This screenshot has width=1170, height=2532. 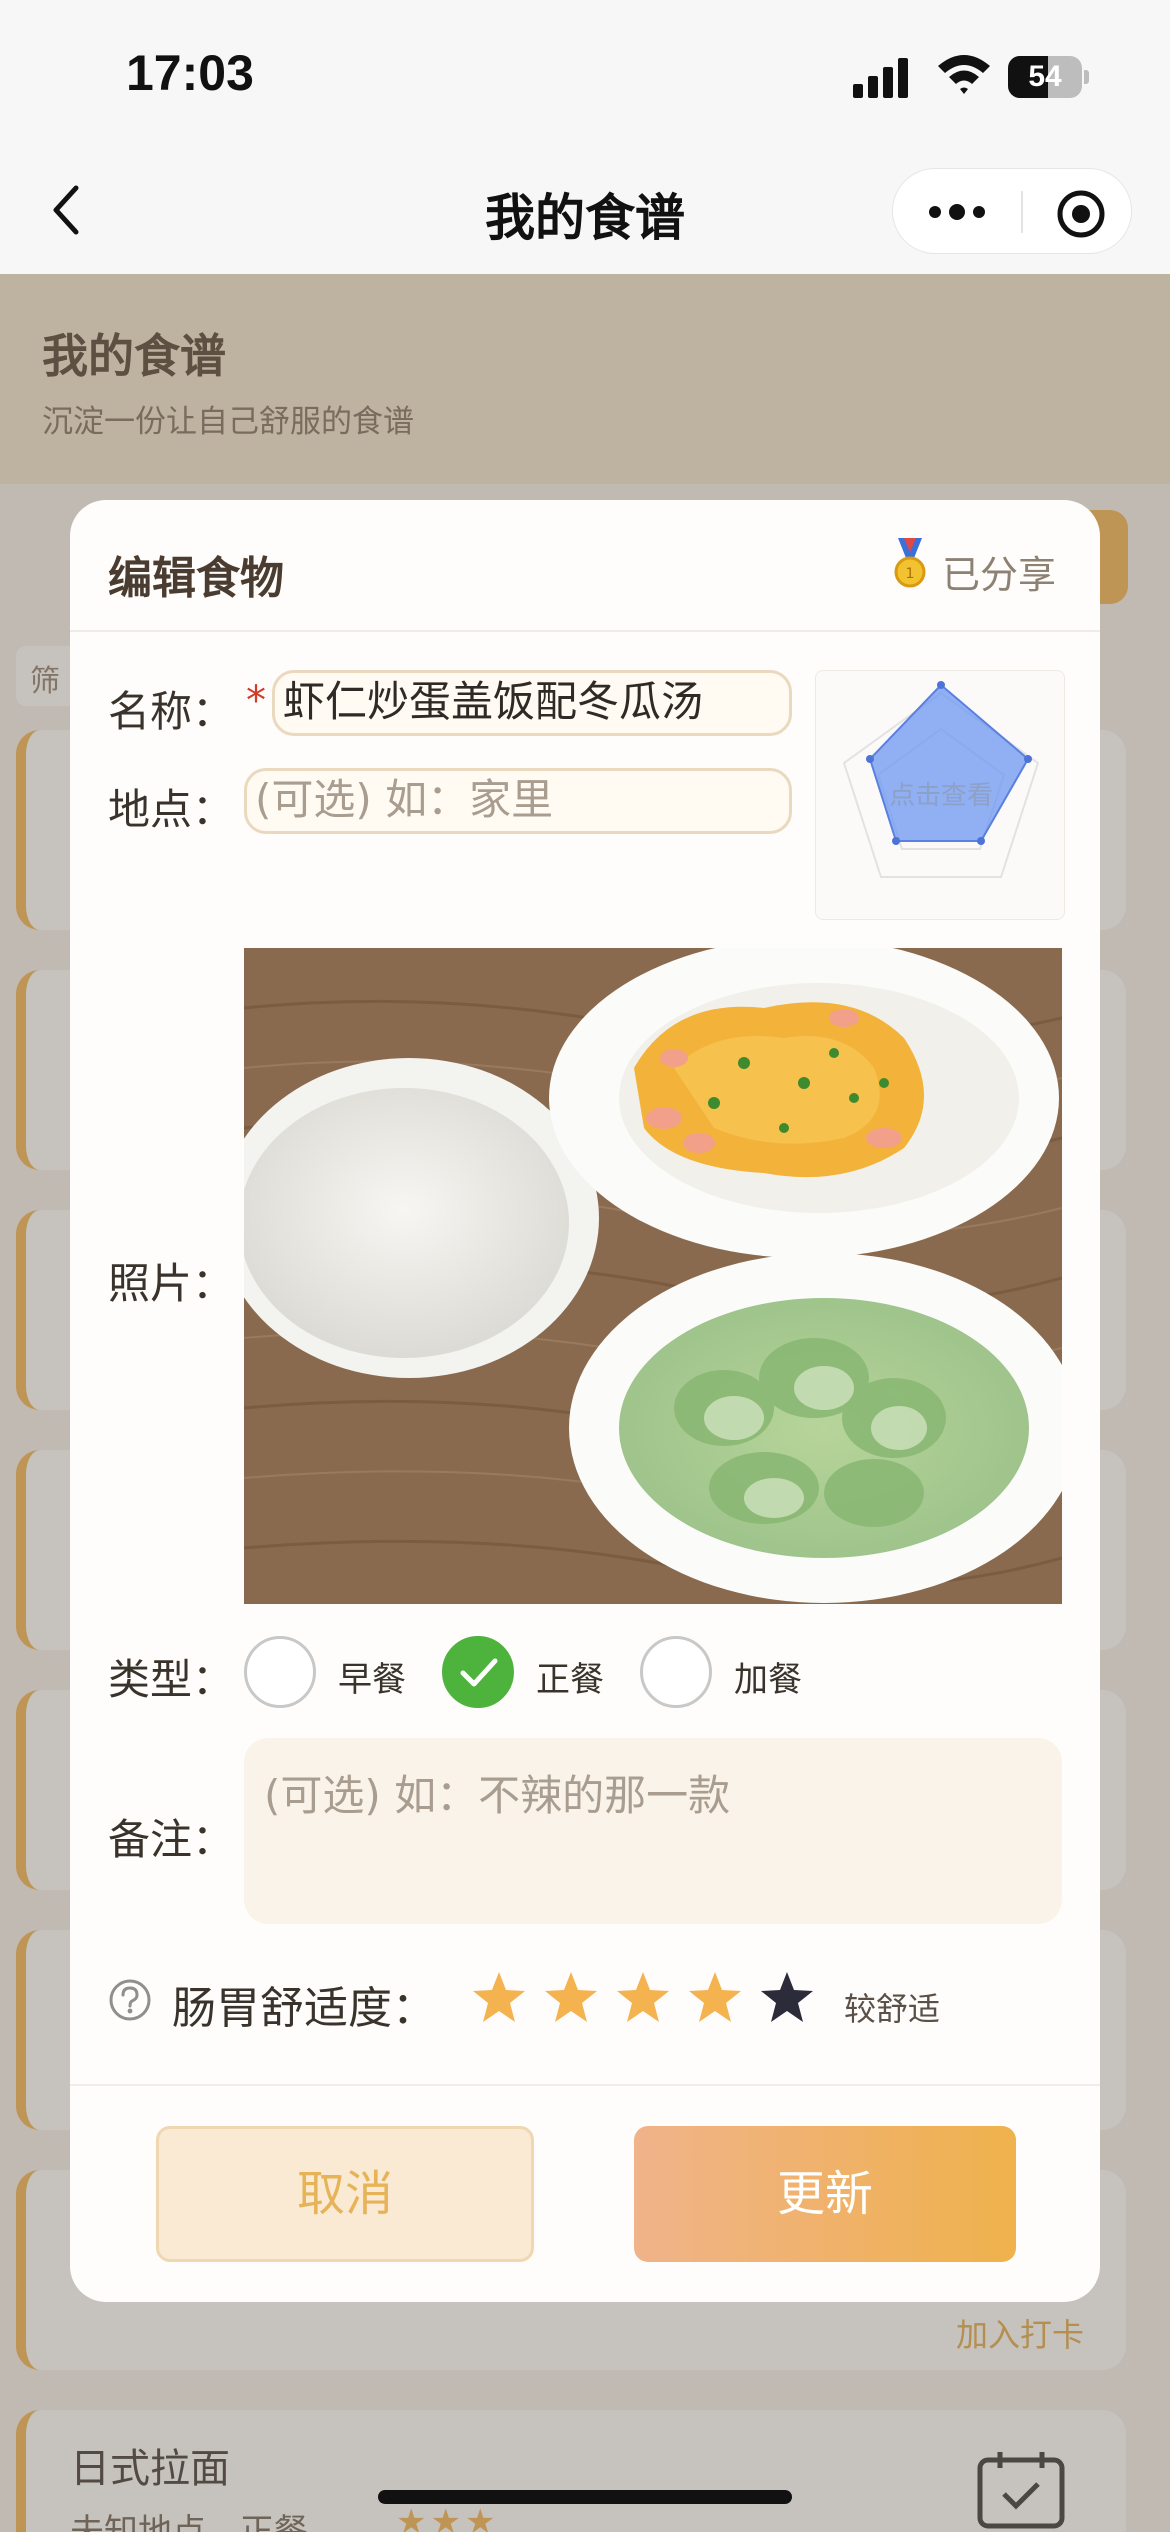 I want to click on status-time: 17:03, so click(x=190, y=73).